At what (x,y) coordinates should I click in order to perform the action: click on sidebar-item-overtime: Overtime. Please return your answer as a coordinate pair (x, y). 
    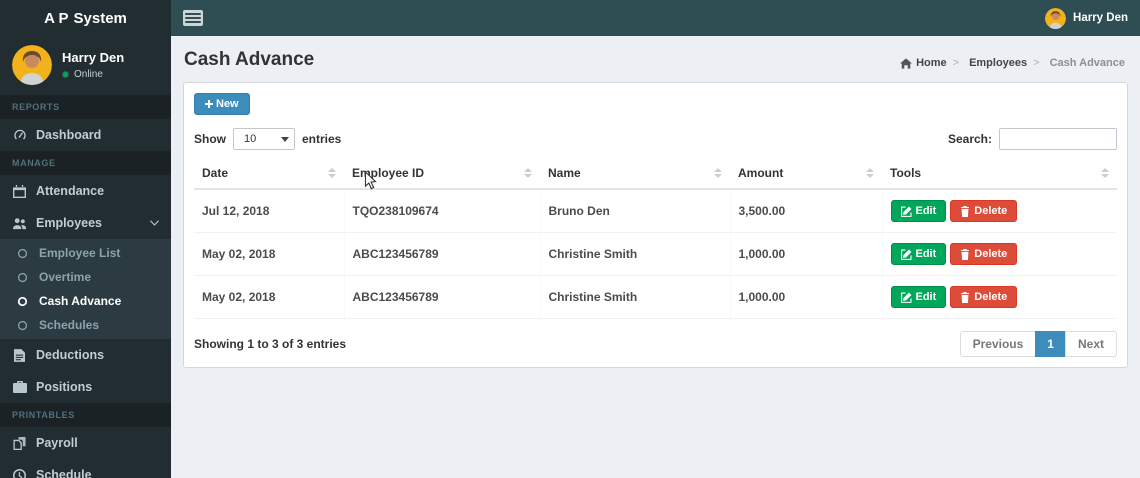
    Looking at the image, I should click on (85, 277).